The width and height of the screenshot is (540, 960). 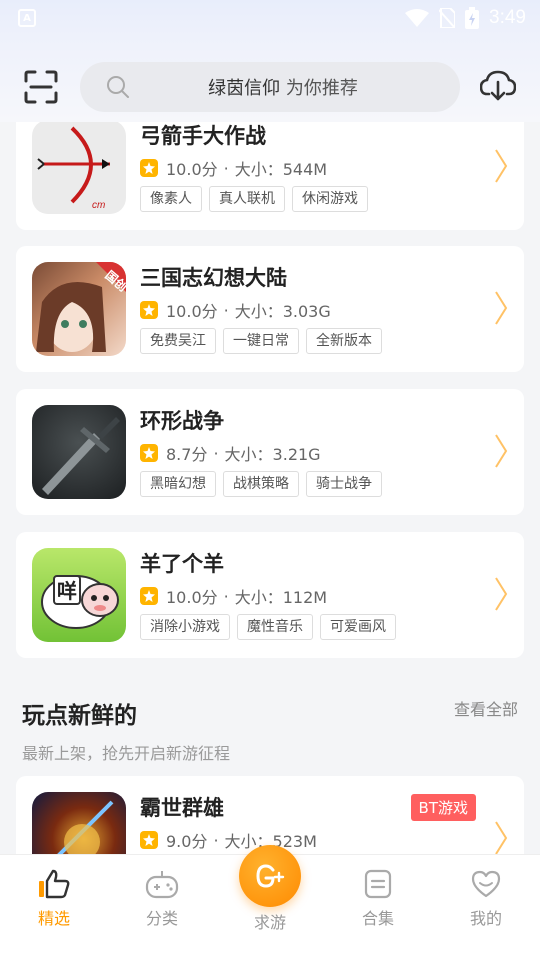 I want to click on tag: 战棋策略, so click(x=261, y=484).